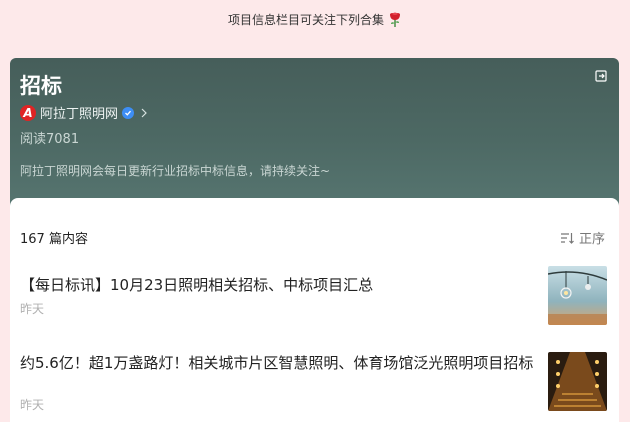 This screenshot has width=630, height=422. Describe the element at coordinates (175, 171) in the screenshot. I see `collection-description: 阿拉丁照明网会每日更新行业招标中标信息，请持续关注~` at that location.